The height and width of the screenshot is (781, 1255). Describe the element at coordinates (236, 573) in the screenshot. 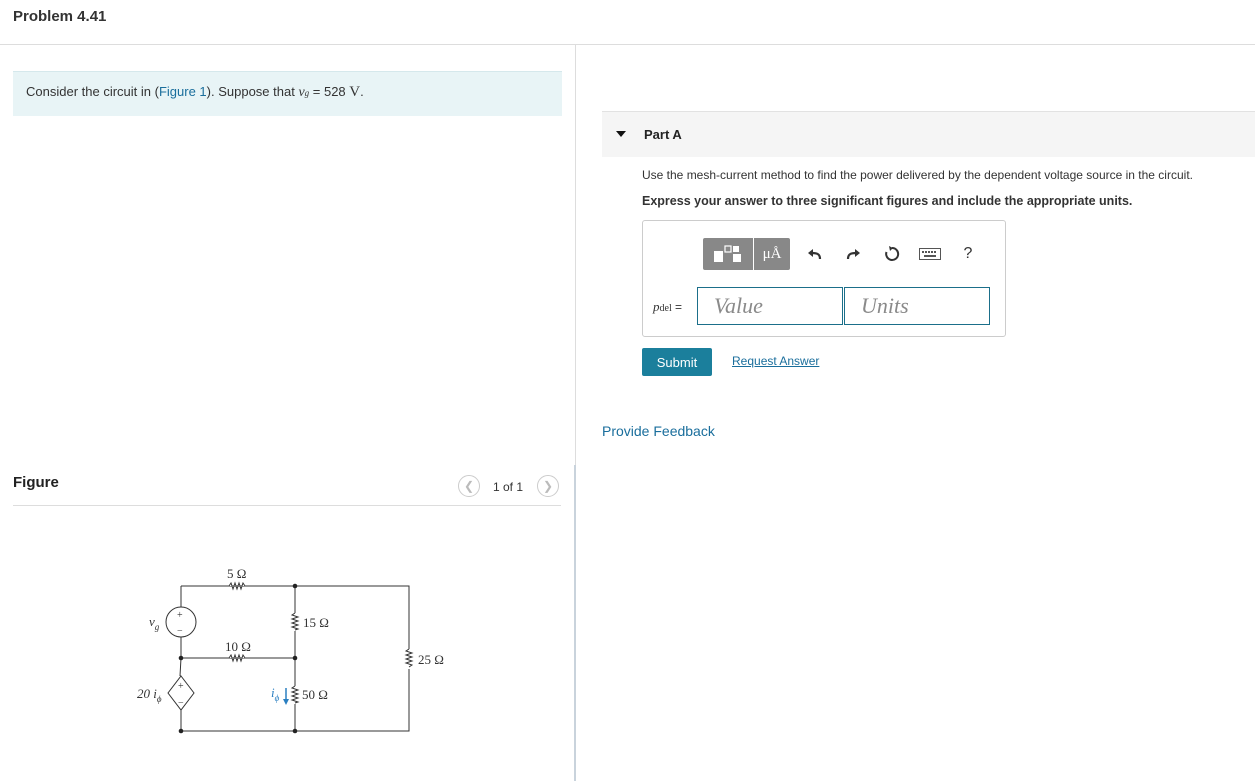

I see `label-r1: 5 Ω` at that location.